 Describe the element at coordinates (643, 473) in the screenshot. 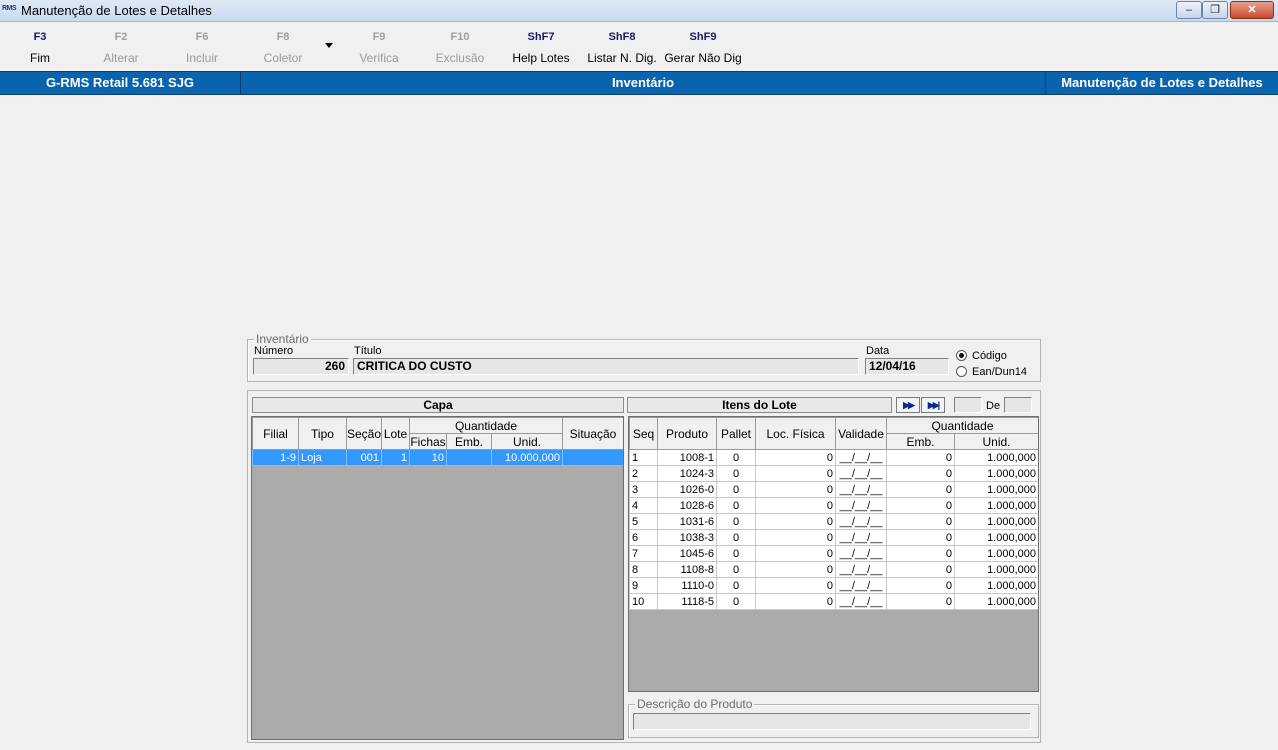

I see `cell-seq: 2` at that location.